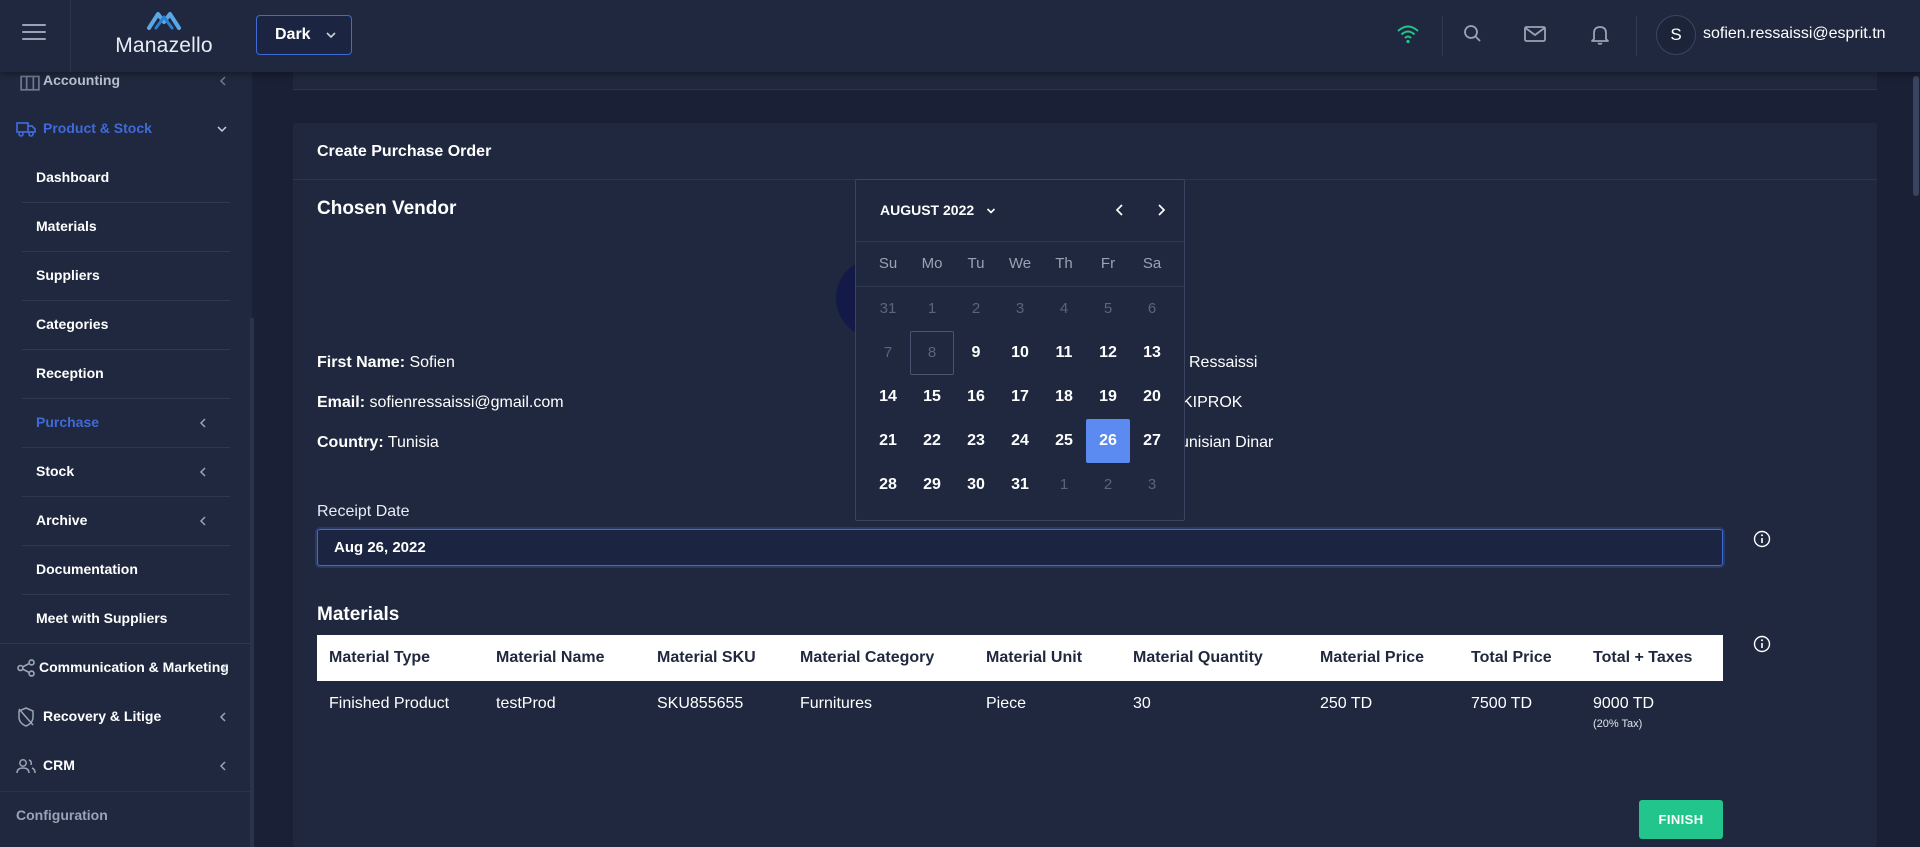  Describe the element at coordinates (976, 485) in the screenshot. I see `calendar-day: 30` at that location.